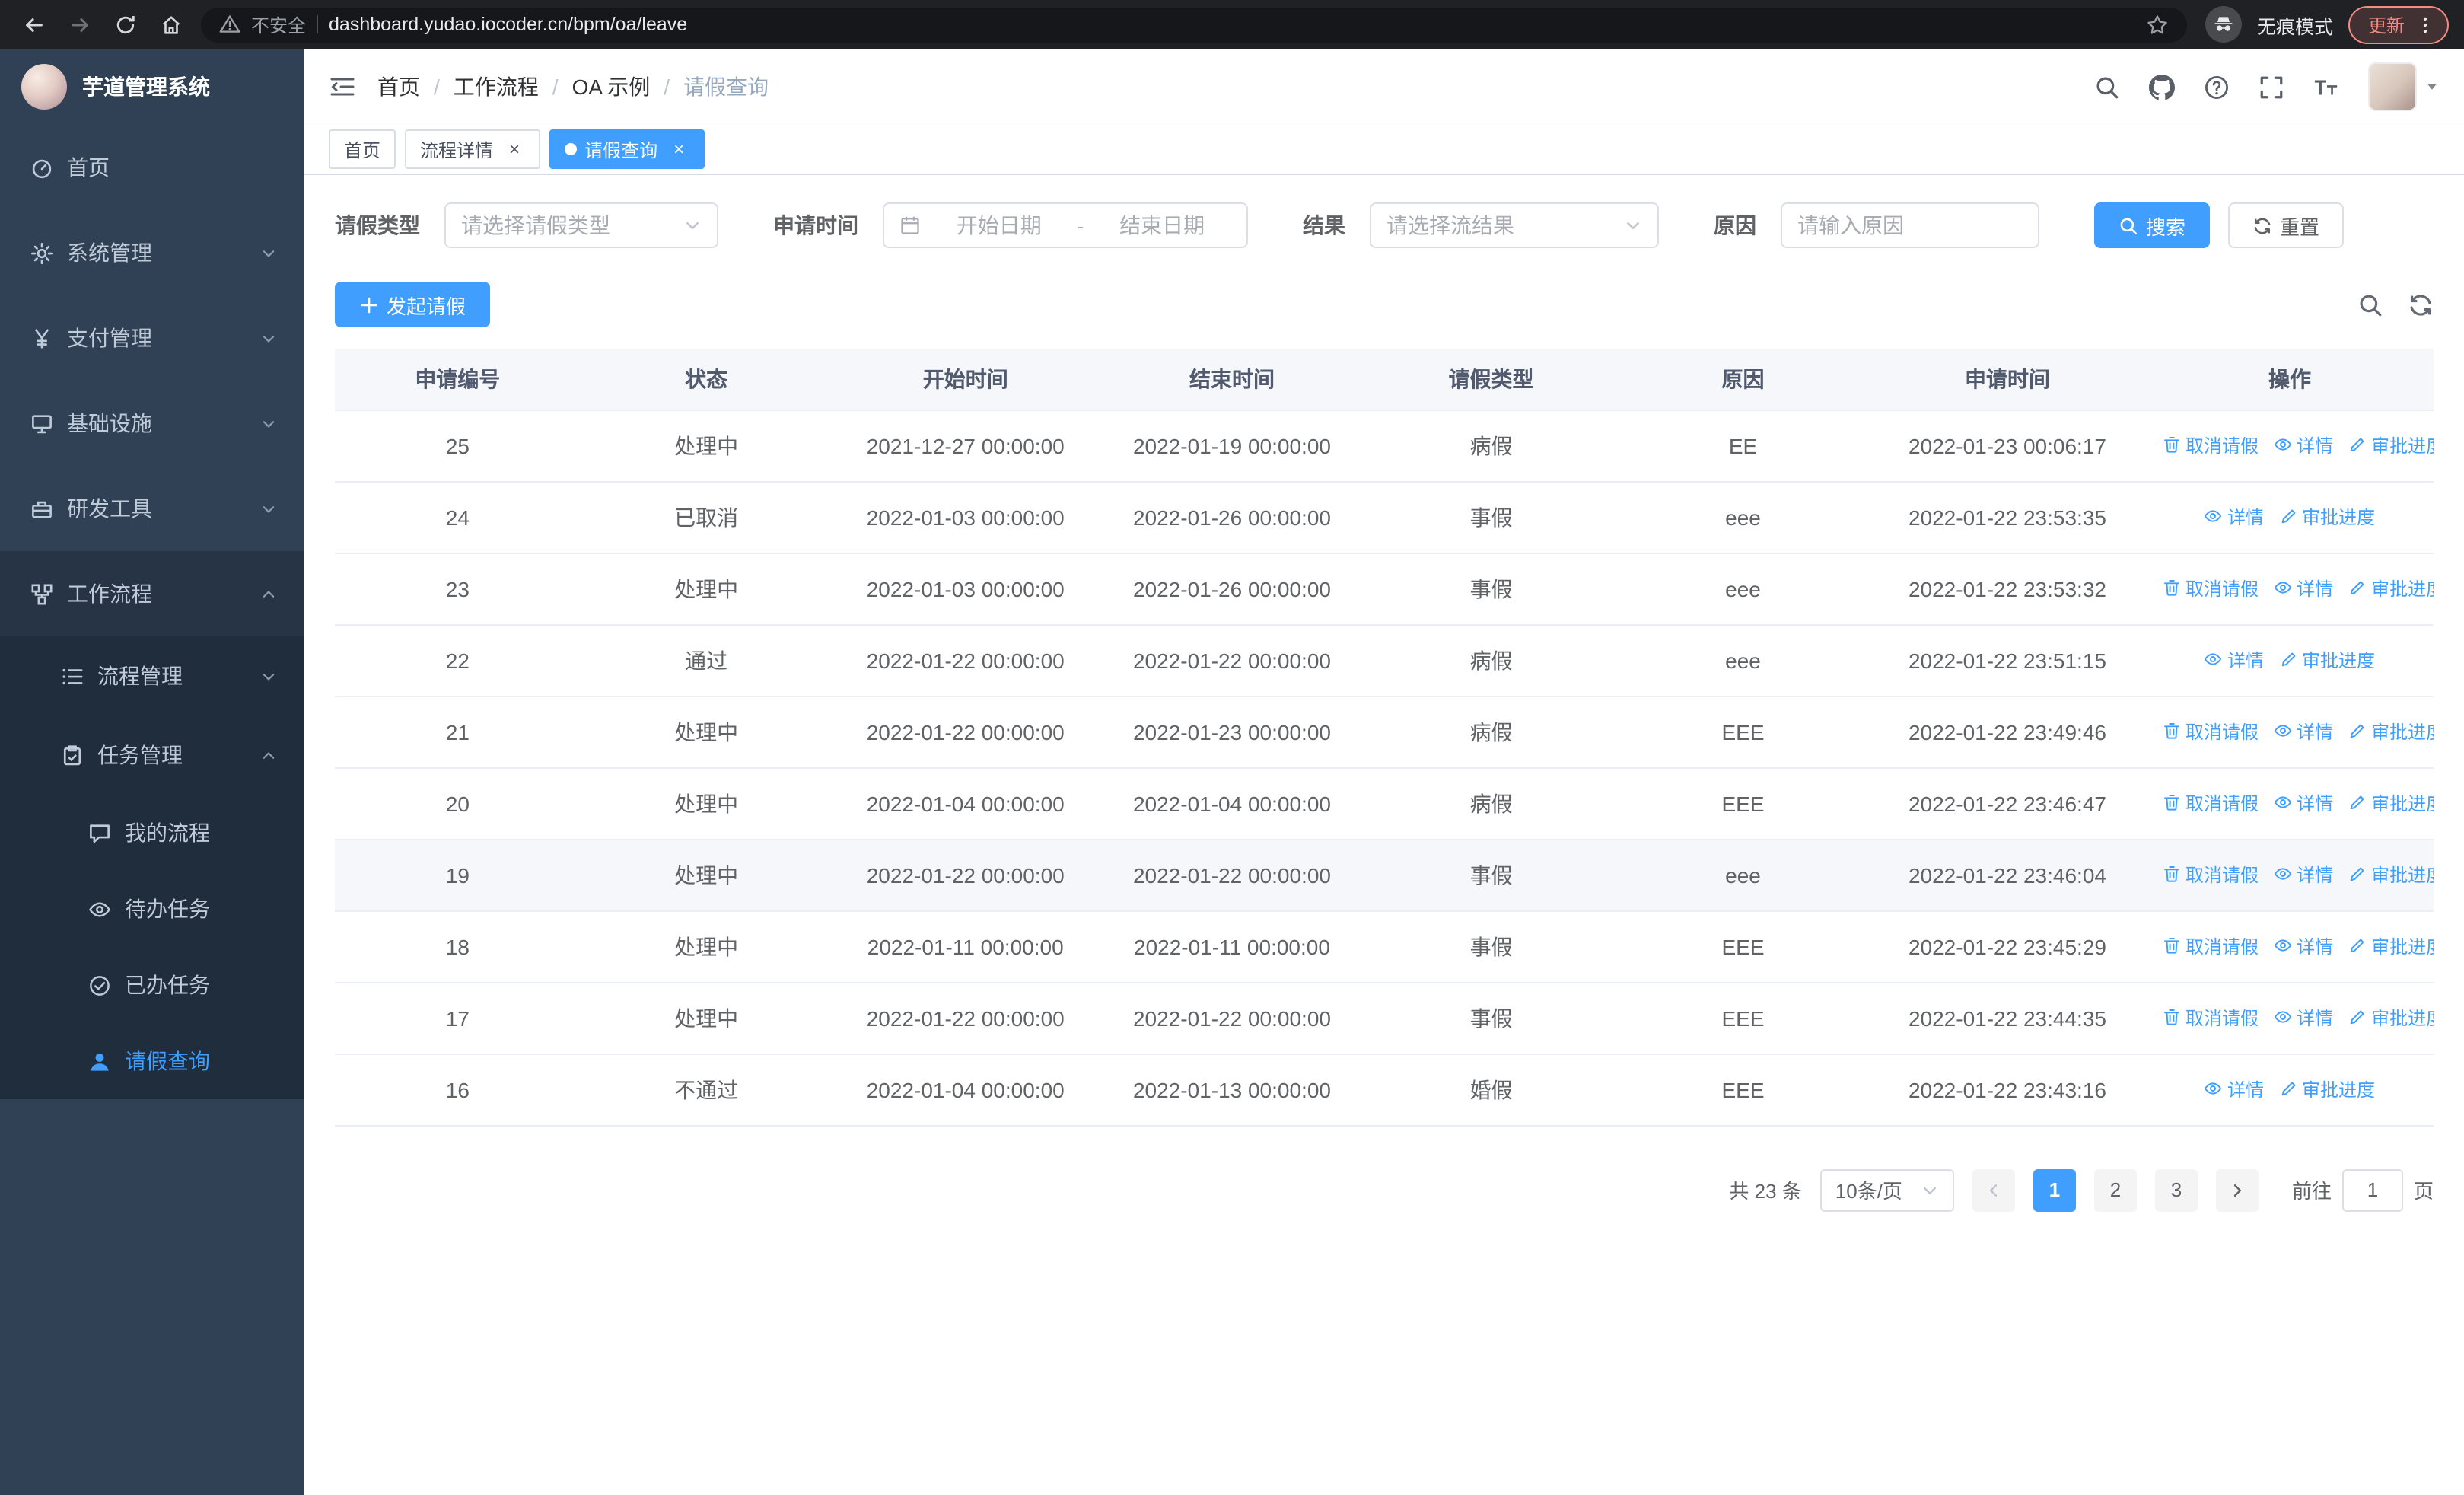  What do you see at coordinates (611, 87) in the screenshot?
I see `breadcrumb-item: OA 示例` at bounding box center [611, 87].